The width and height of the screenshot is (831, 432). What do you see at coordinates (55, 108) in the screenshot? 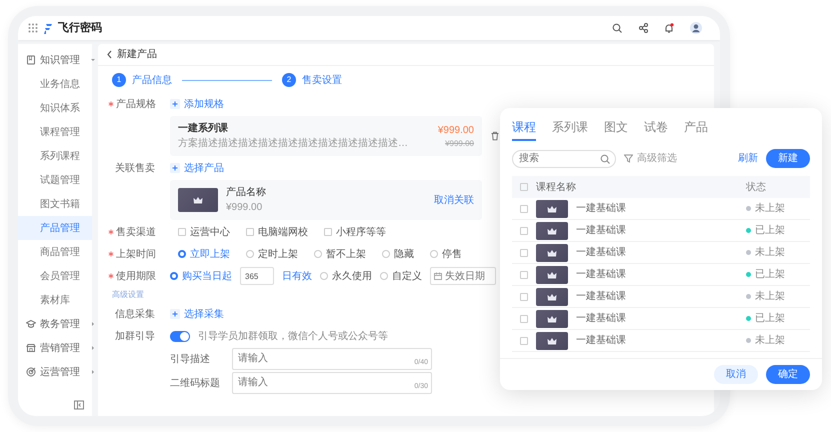
I see `sidebar-item: 知识体系` at bounding box center [55, 108].